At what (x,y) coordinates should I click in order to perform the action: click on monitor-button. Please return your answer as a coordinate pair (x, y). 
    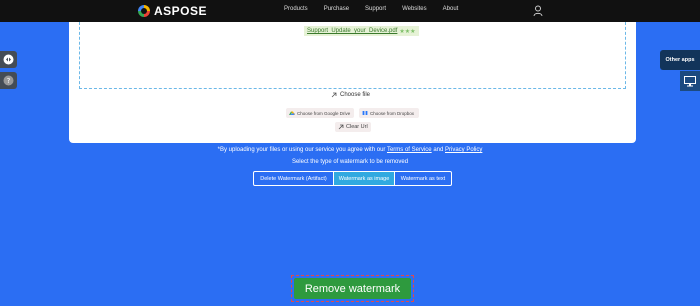
    Looking at the image, I should click on (690, 81).